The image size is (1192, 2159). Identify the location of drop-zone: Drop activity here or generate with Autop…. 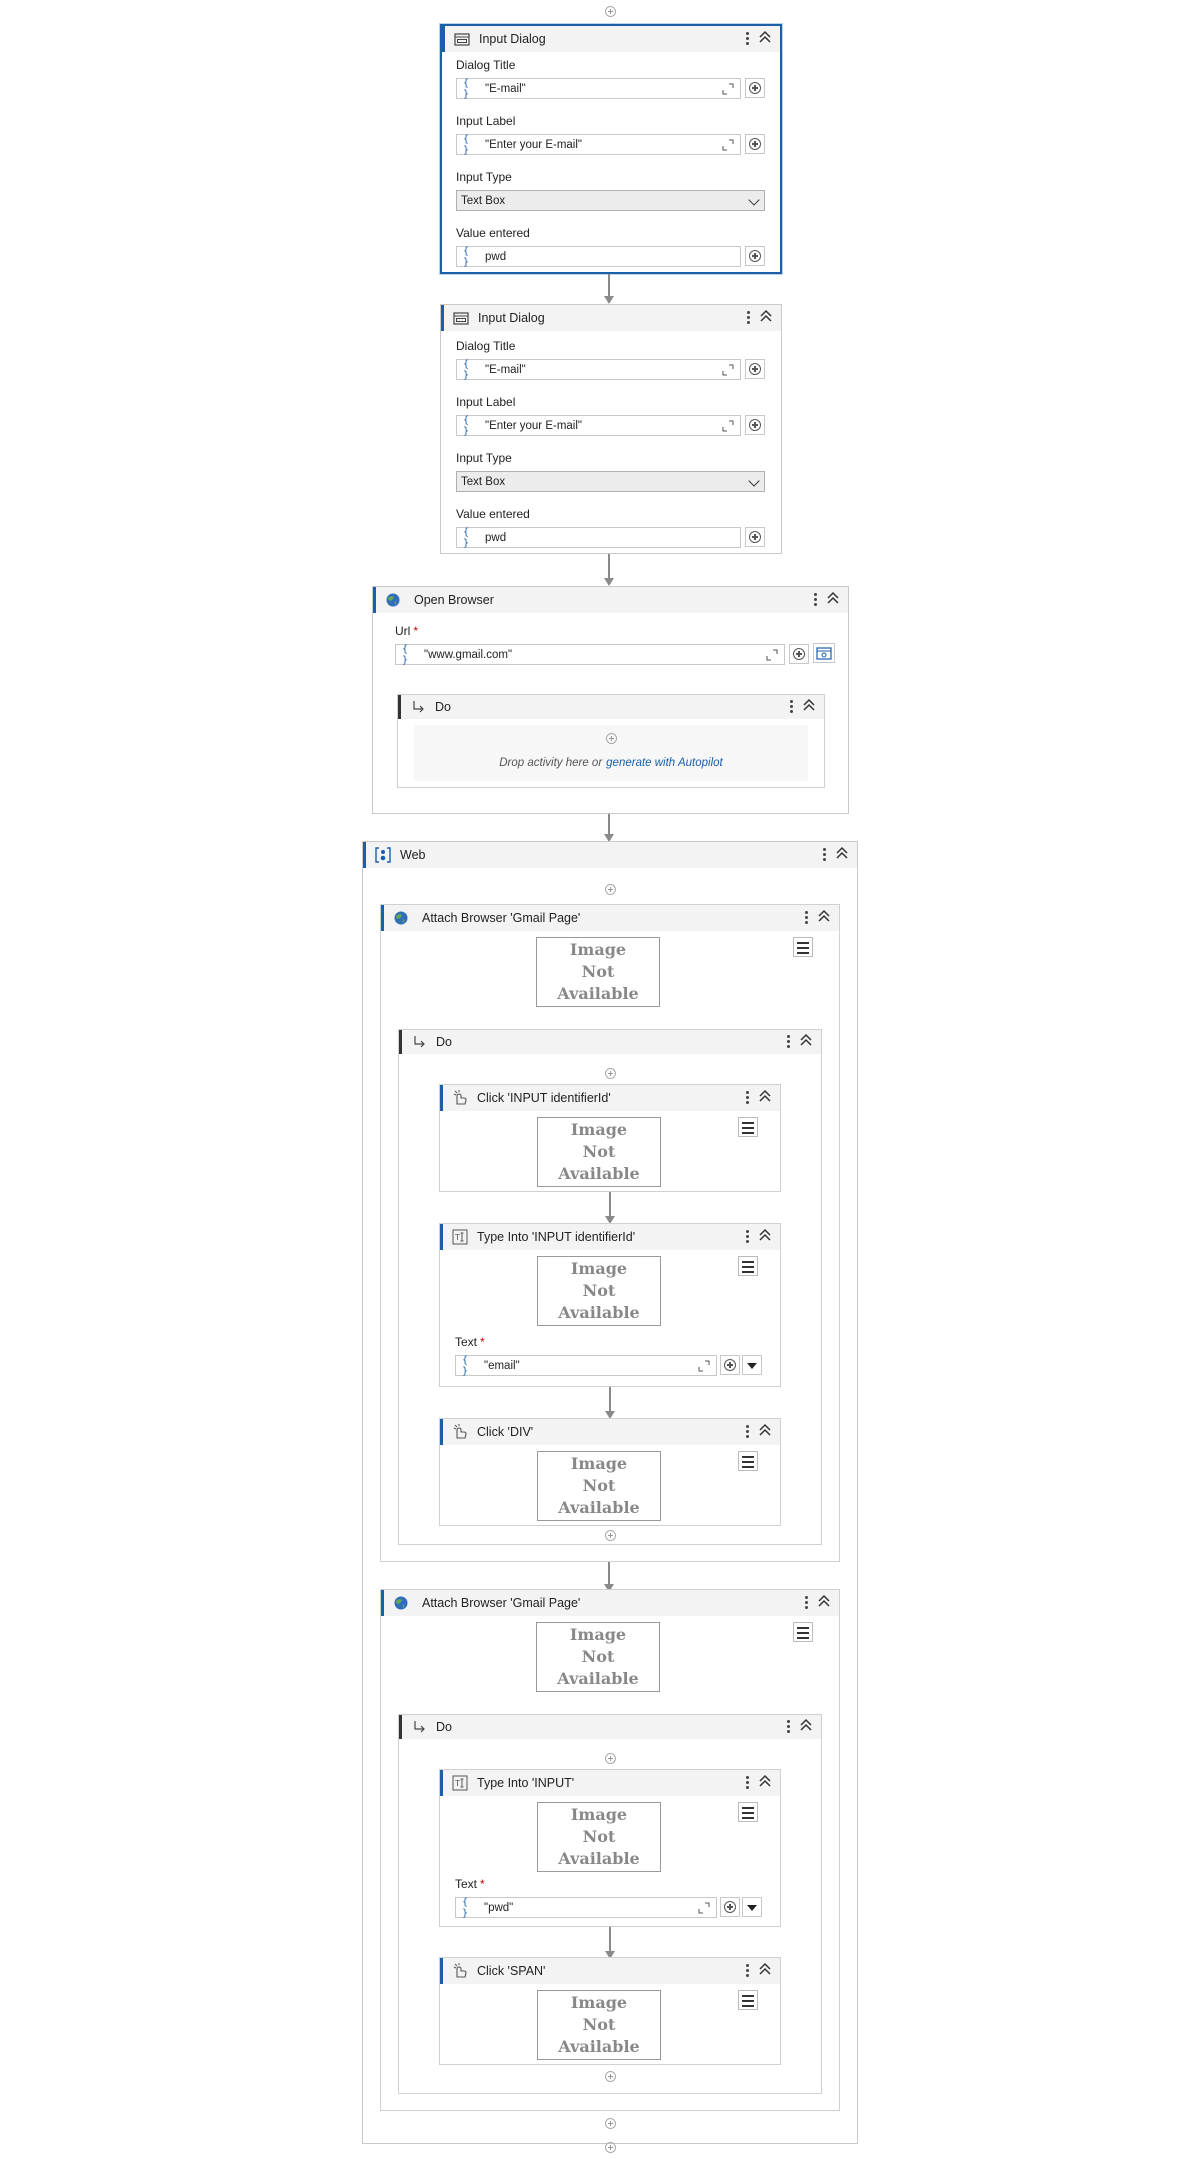
(611, 753).